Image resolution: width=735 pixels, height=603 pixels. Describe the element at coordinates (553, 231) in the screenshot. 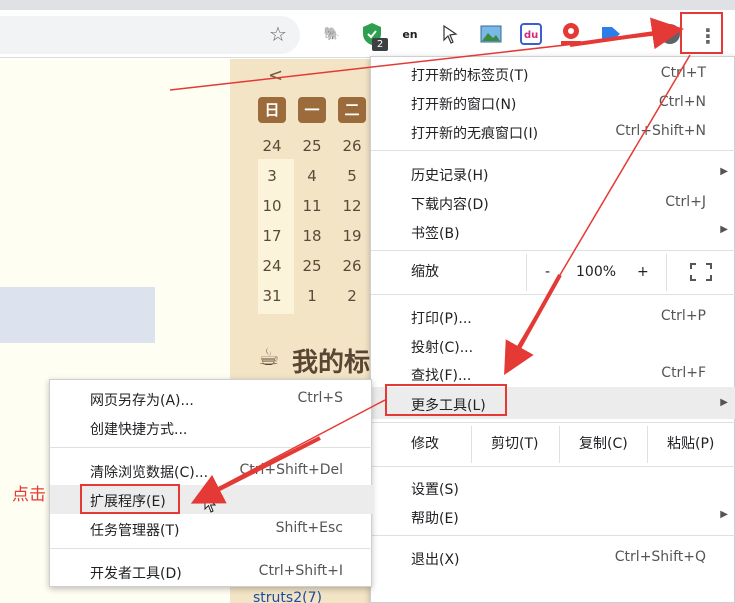

I see `menu-item-bookmarks: 书签(B) ▶` at that location.